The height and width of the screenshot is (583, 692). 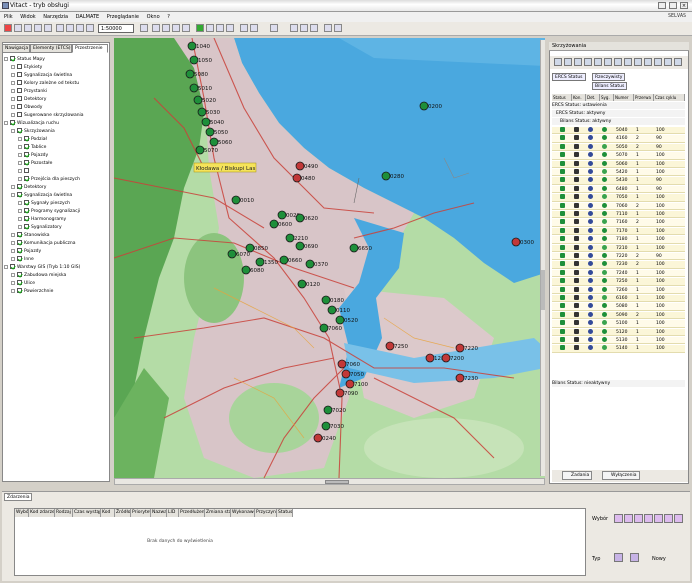 What do you see at coordinates (60, 28) in the screenshot?
I see `zoom-in-icon` at bounding box center [60, 28].